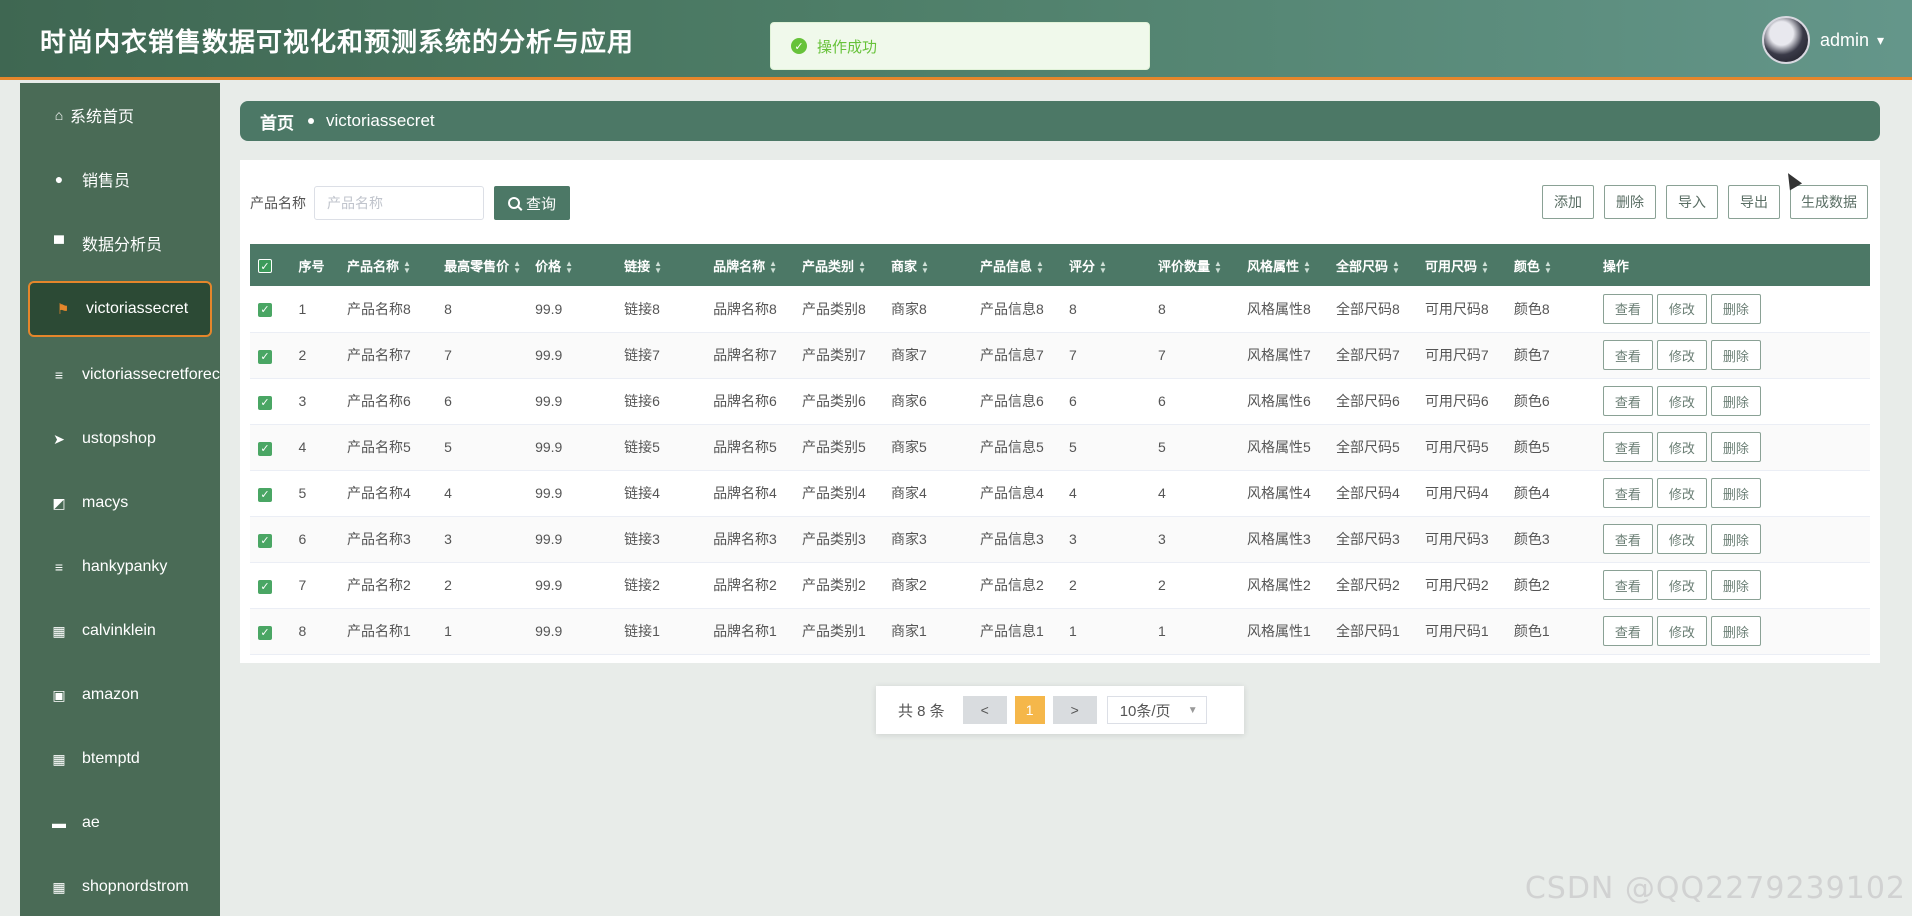 The image size is (1912, 916). Describe the element at coordinates (399, 203) in the screenshot. I see `search-input` at that location.